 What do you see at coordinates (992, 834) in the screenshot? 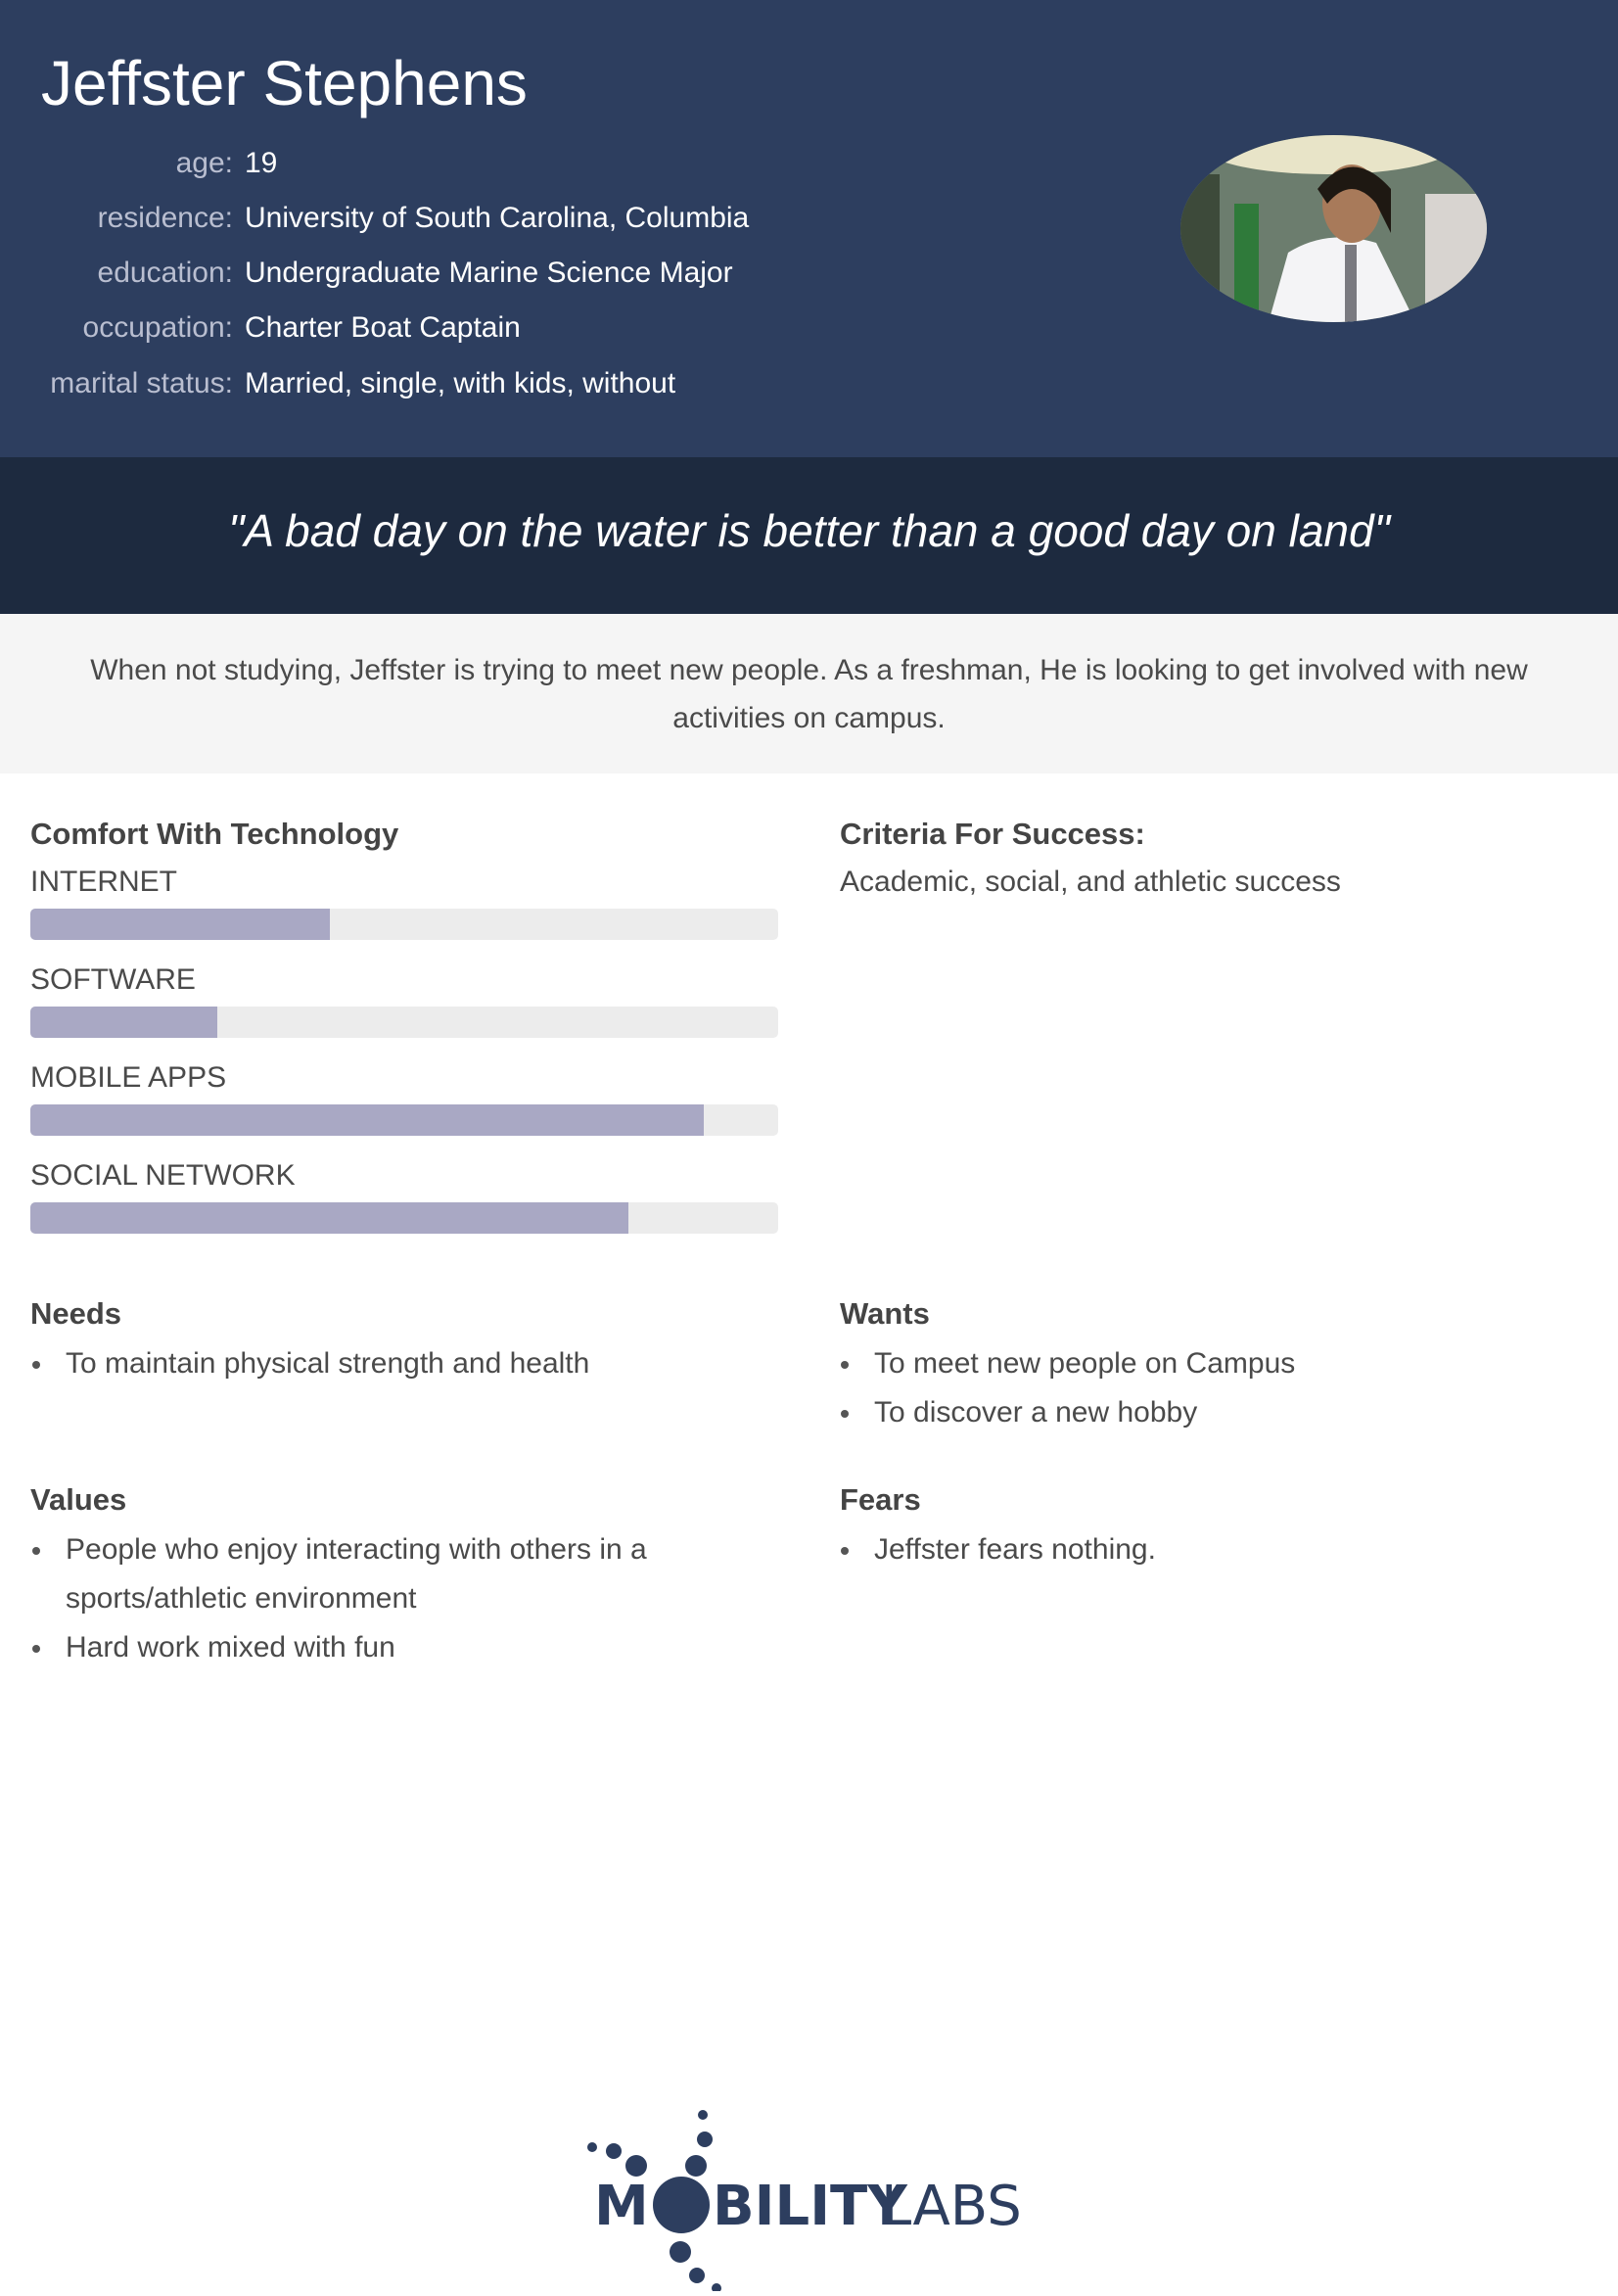
I see `success-heading: Criteria For Success:` at bounding box center [992, 834].